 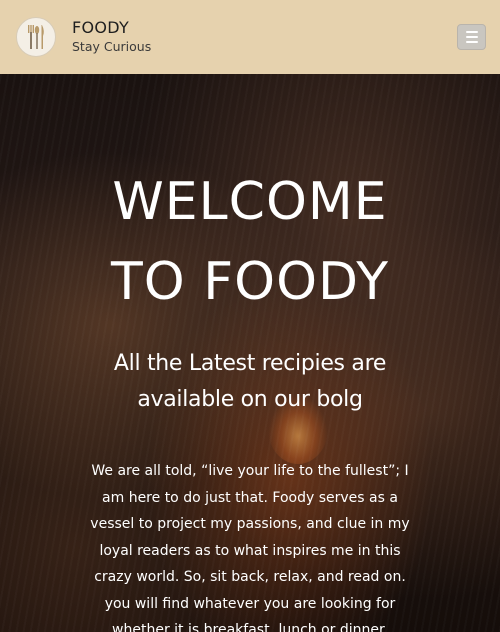 I want to click on brand-name: FOODY, so click(x=111, y=28).